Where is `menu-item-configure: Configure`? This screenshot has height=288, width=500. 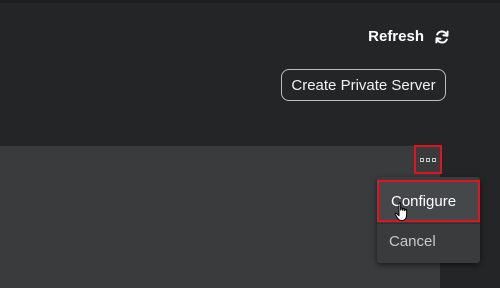 menu-item-configure: Configure is located at coordinates (428, 201).